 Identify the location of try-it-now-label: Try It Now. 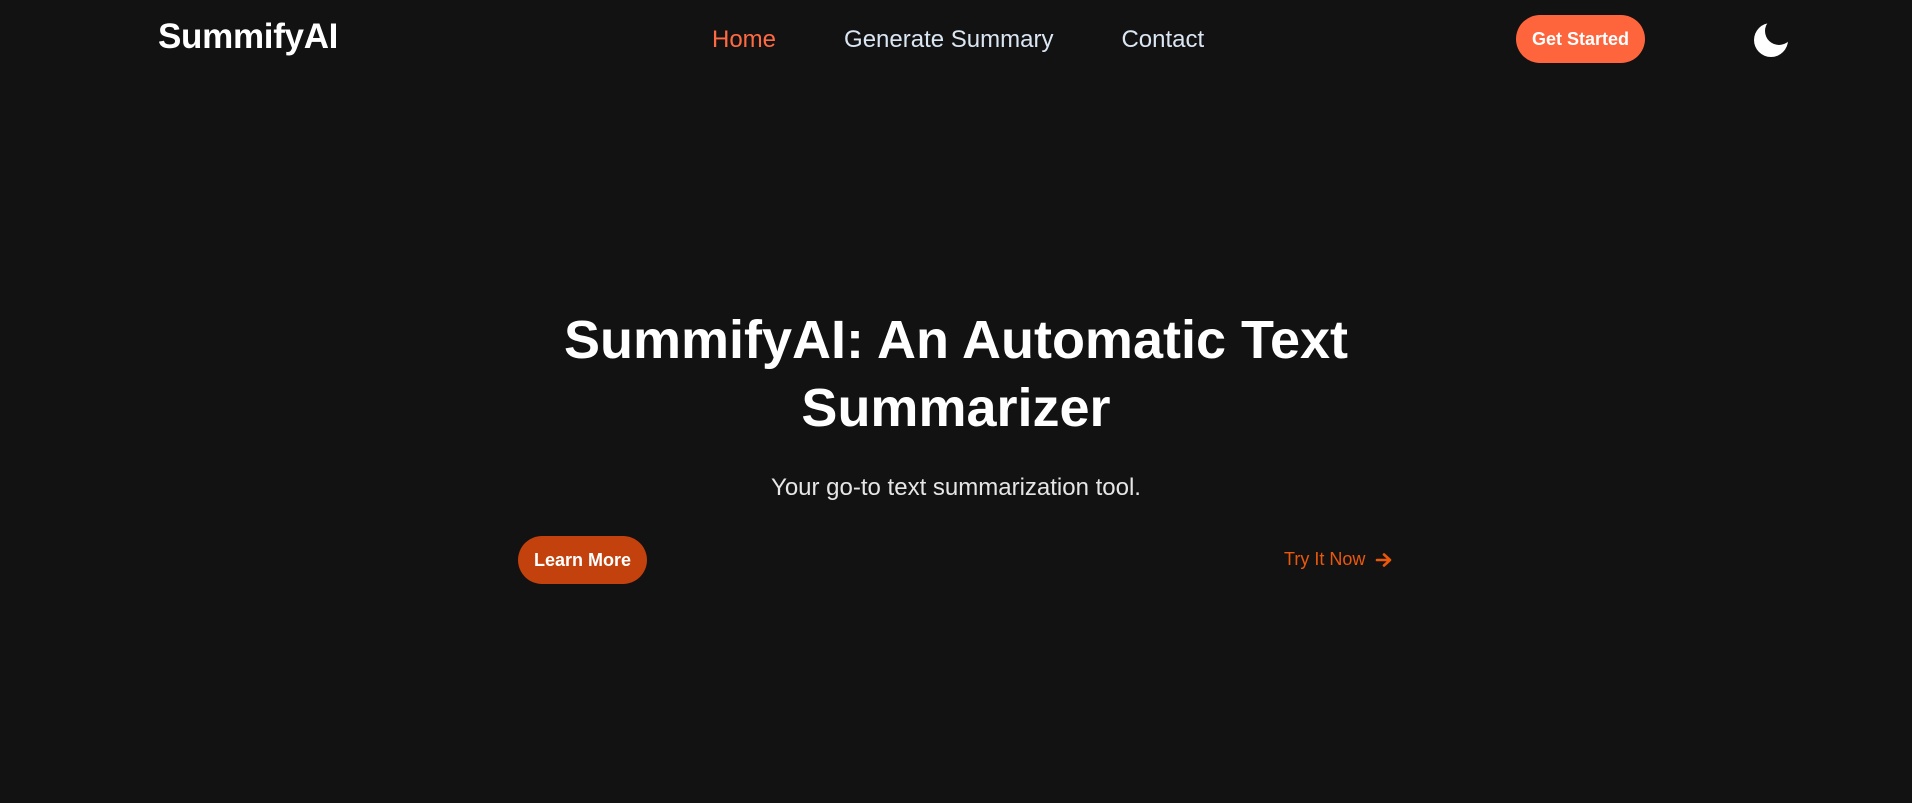
(1325, 559).